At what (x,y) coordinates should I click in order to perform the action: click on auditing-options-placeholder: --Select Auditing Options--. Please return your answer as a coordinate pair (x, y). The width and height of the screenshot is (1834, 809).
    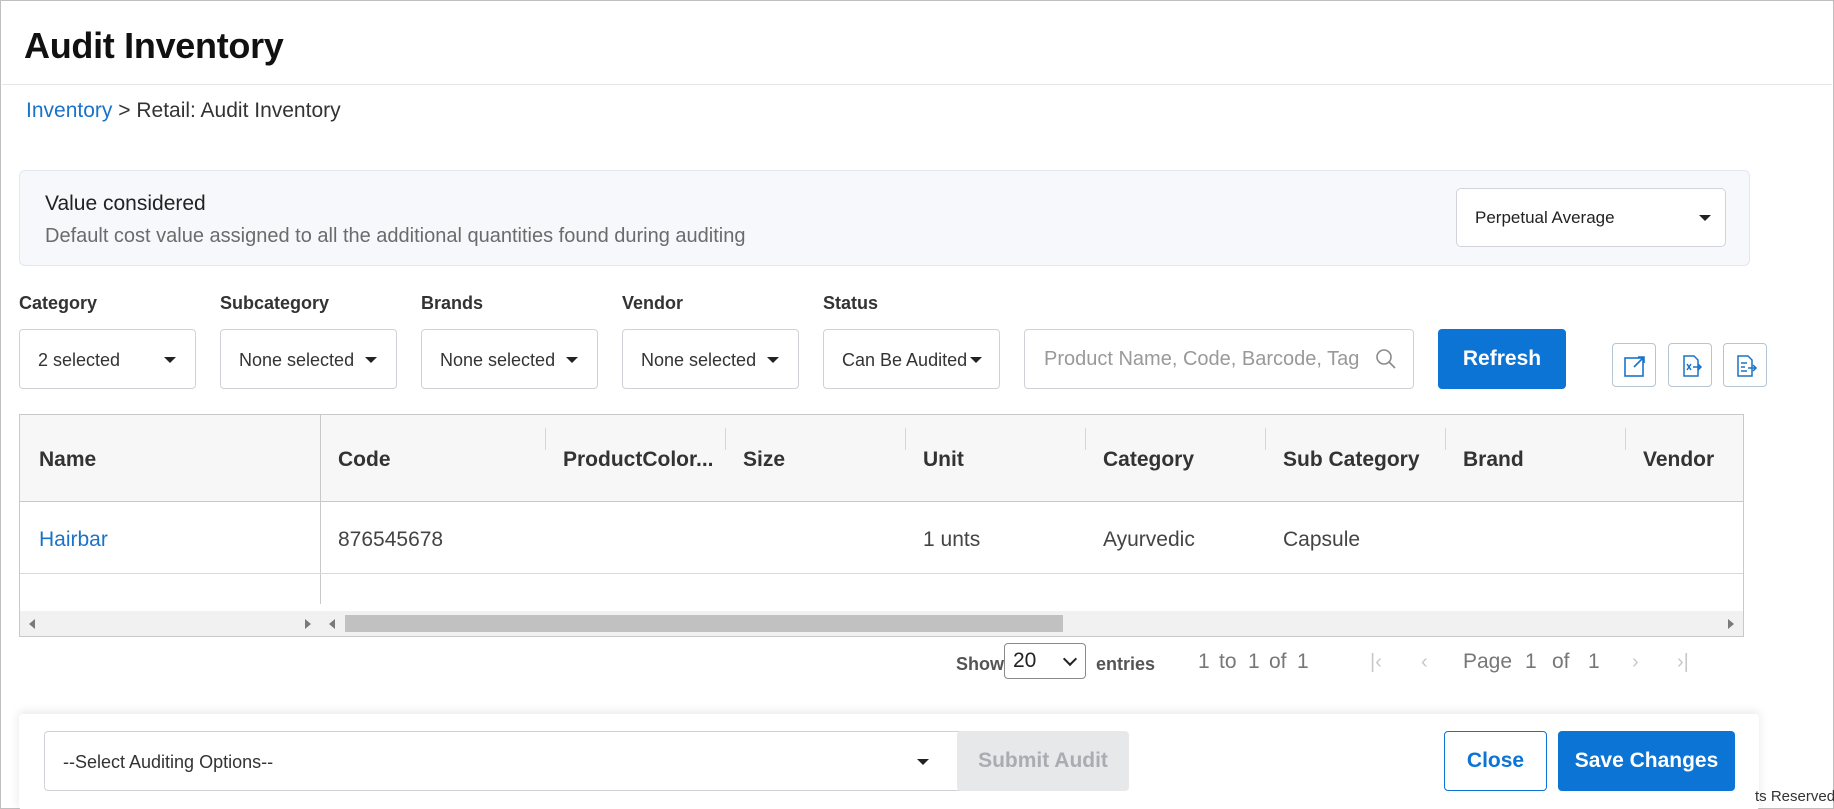
    Looking at the image, I should click on (168, 762).